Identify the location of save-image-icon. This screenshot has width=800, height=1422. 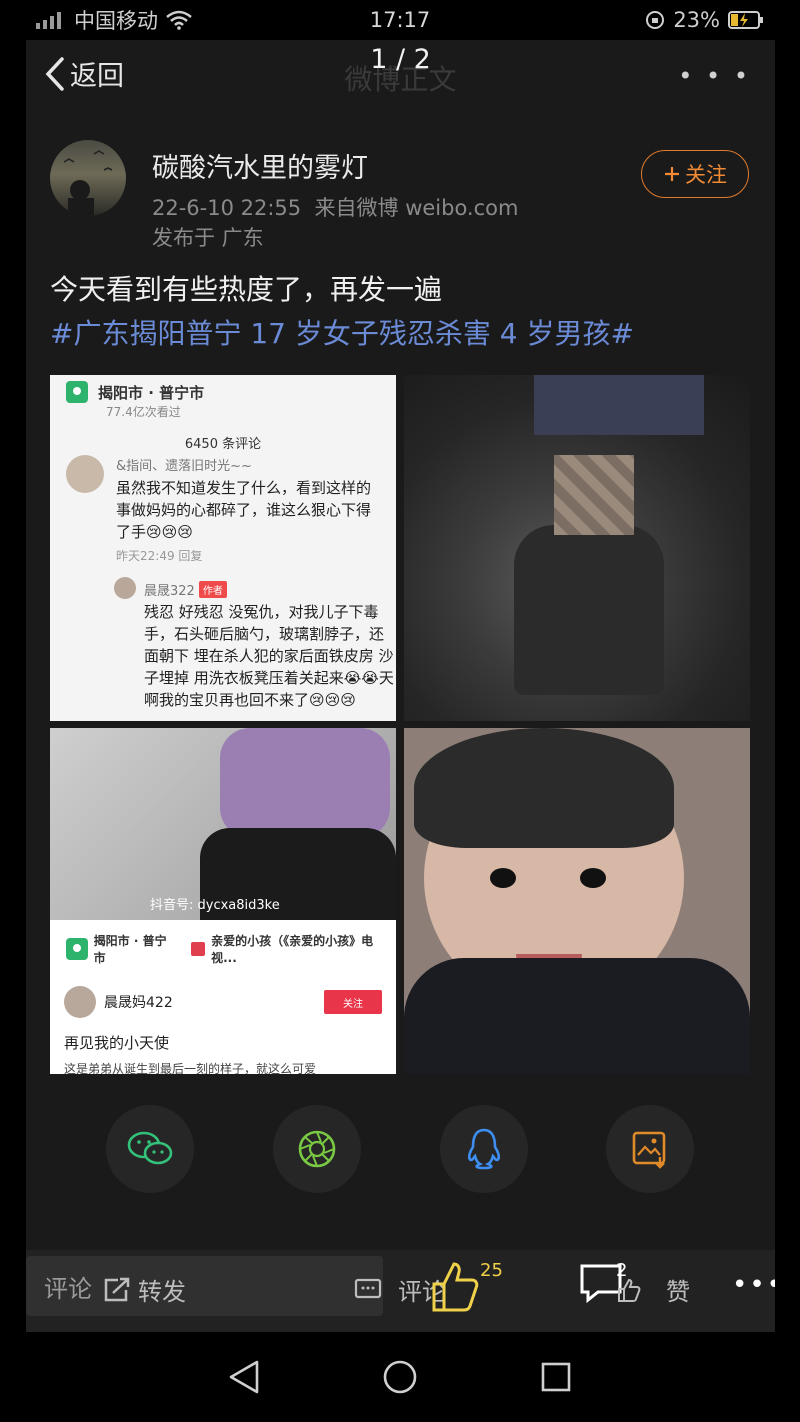
(649, 1150).